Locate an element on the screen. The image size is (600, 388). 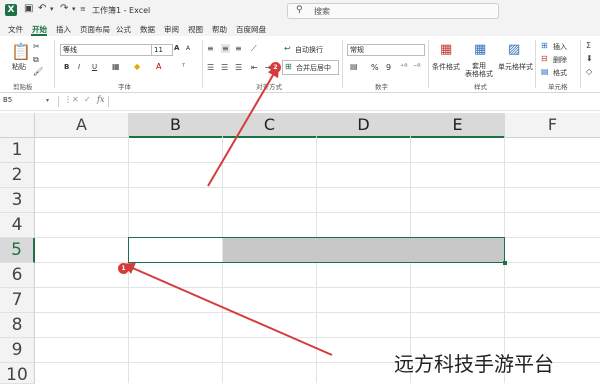
arrow-to-merge-button is located at coordinates (243, 125).